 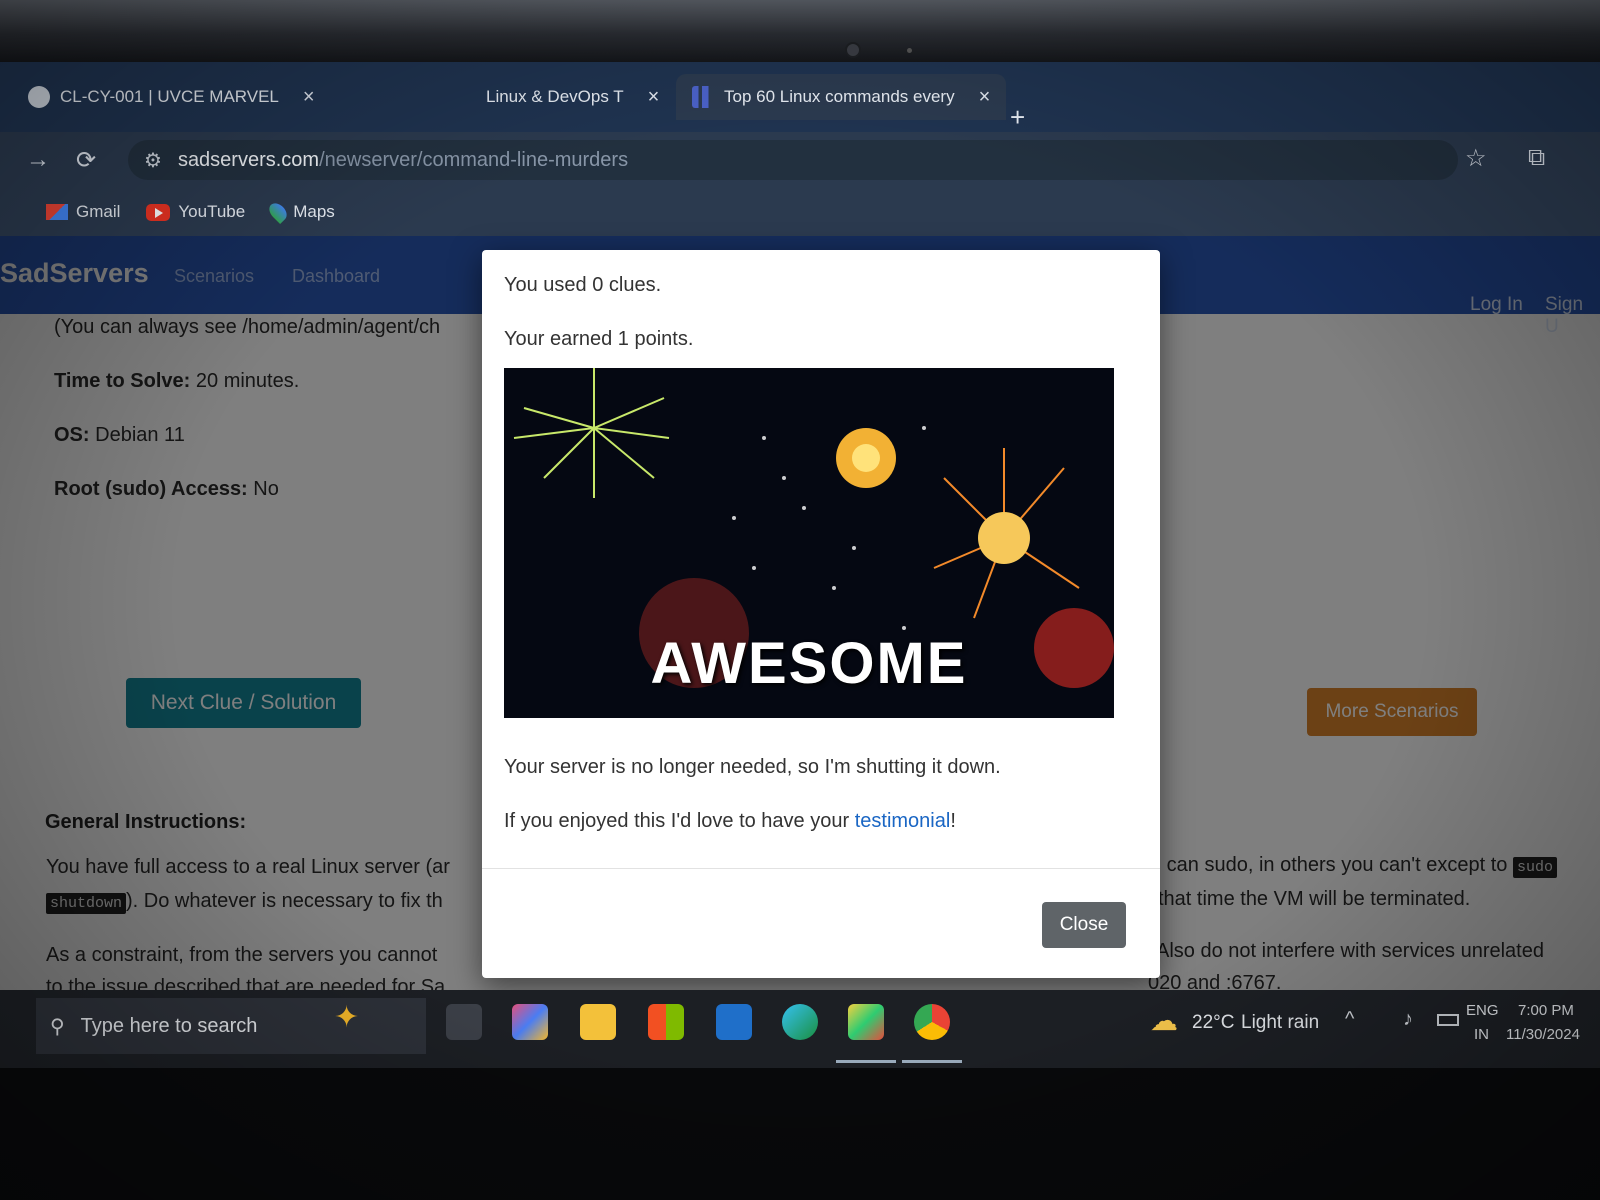 What do you see at coordinates (1546, 1010) in the screenshot?
I see `clock-time: 7:00 PM` at bounding box center [1546, 1010].